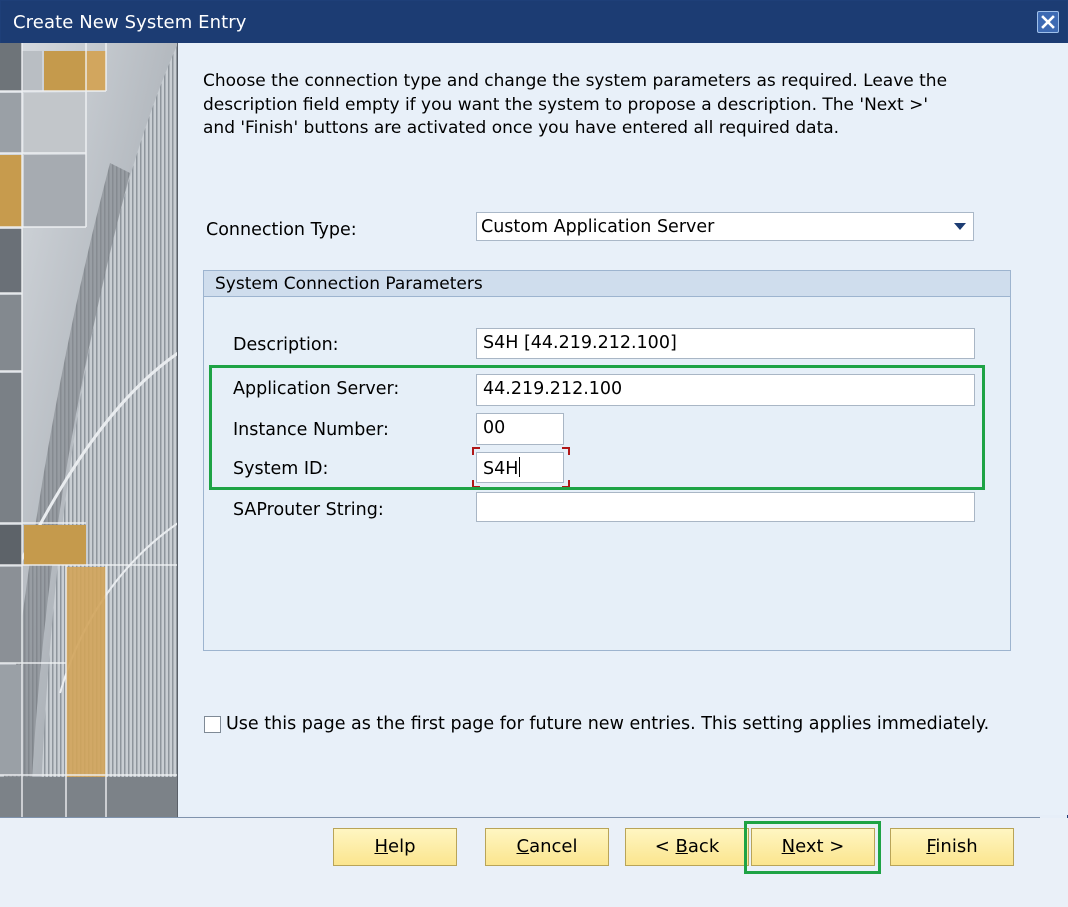 The image size is (1068, 907). What do you see at coordinates (286, 345) in the screenshot?
I see `description-label: Description:` at bounding box center [286, 345].